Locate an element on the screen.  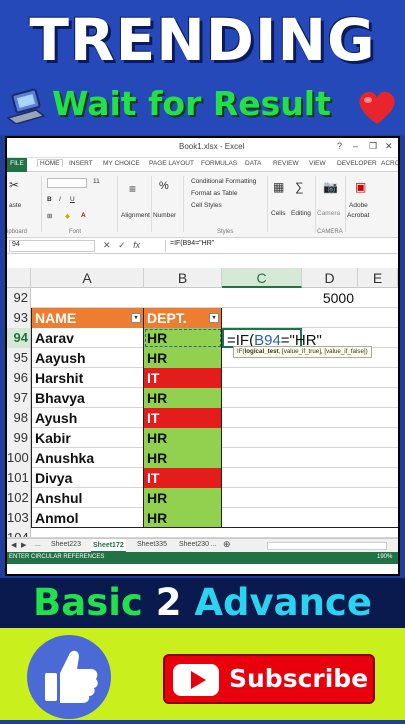
tab-formulas: FORMULAS is located at coordinates (219, 163).